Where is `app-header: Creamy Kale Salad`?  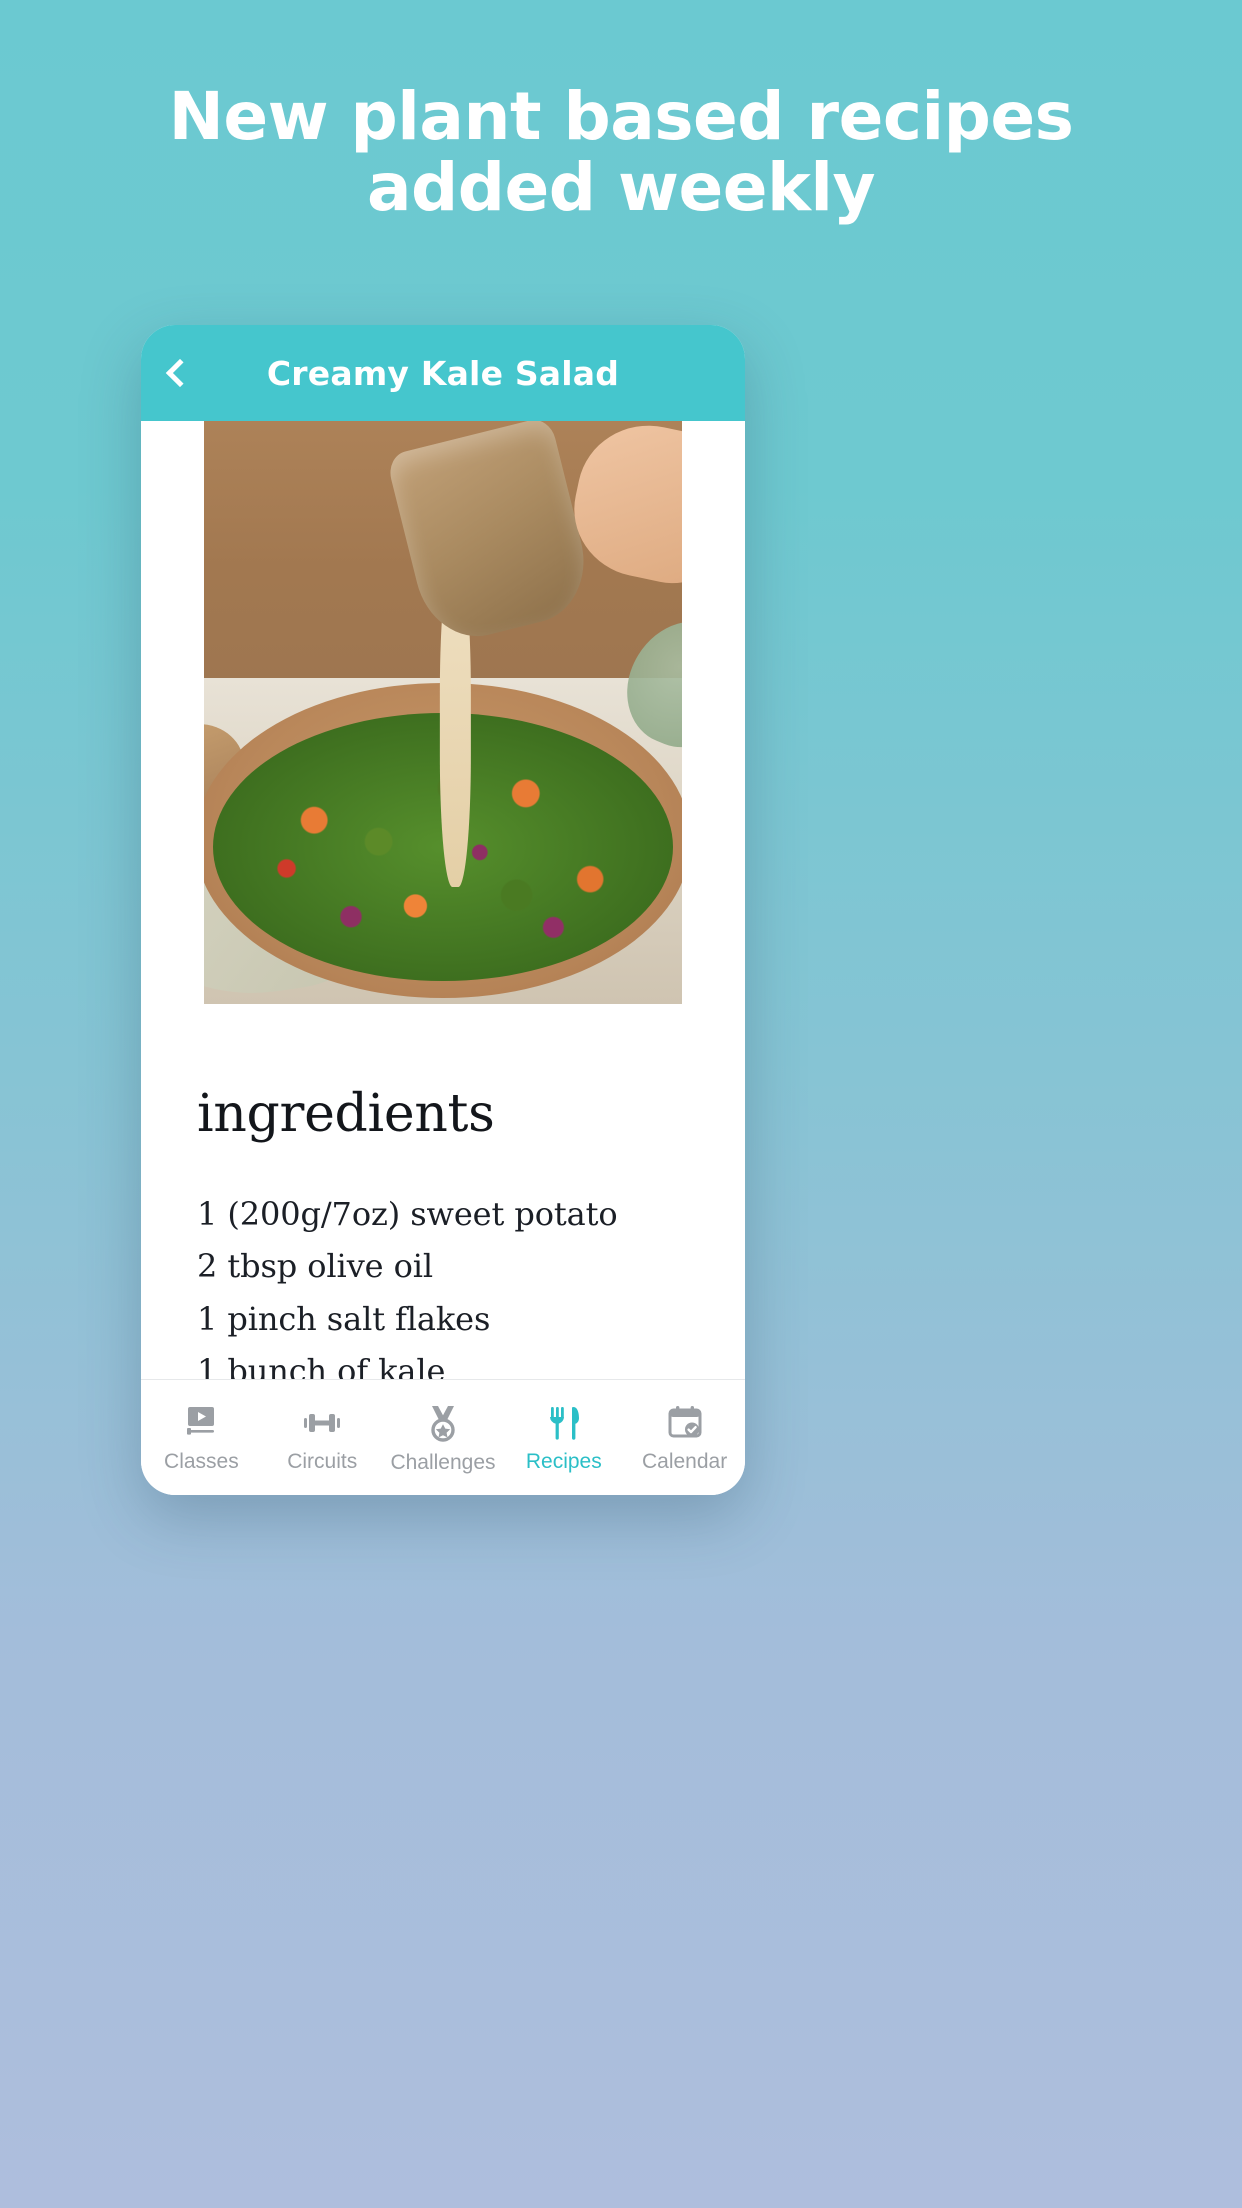
app-header: Creamy Kale Salad is located at coordinates (443, 373).